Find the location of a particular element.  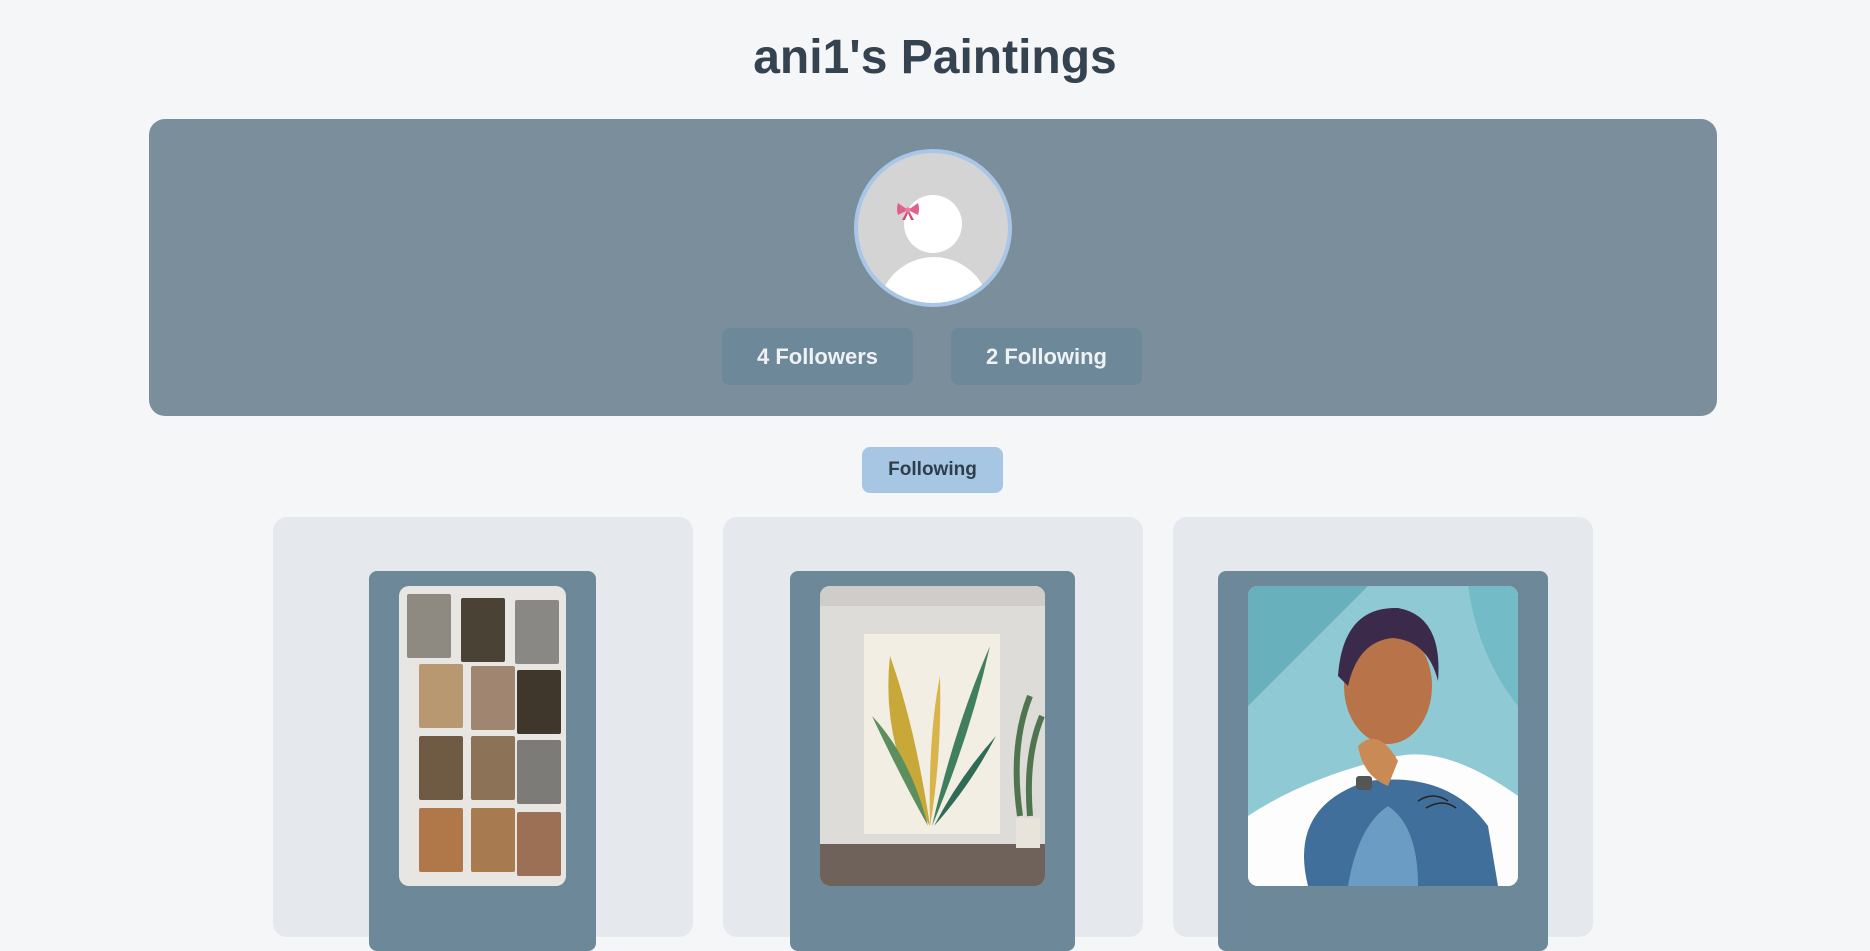

textured-tiles-artwork-image is located at coordinates (482, 736).